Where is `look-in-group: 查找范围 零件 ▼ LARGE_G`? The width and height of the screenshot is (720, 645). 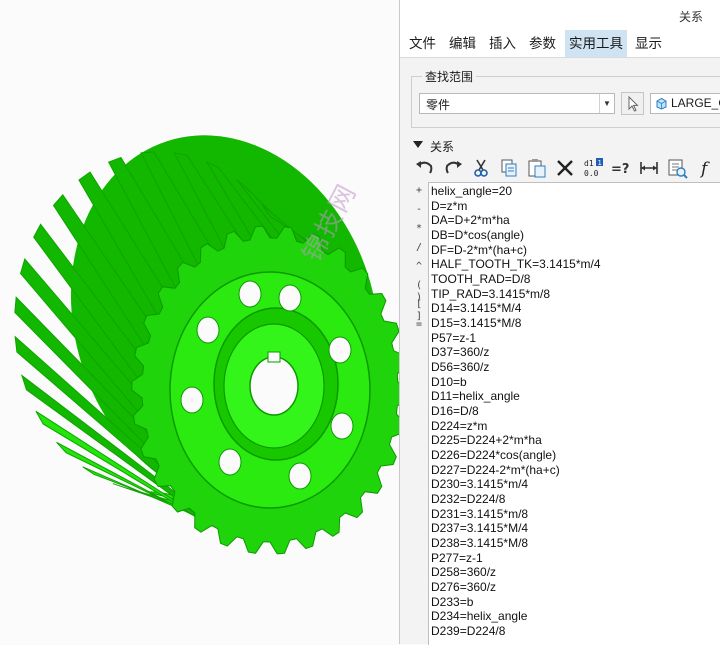
look-in-group: 查找范围 零件 ▼ LARGE_G is located at coordinates (565, 98).